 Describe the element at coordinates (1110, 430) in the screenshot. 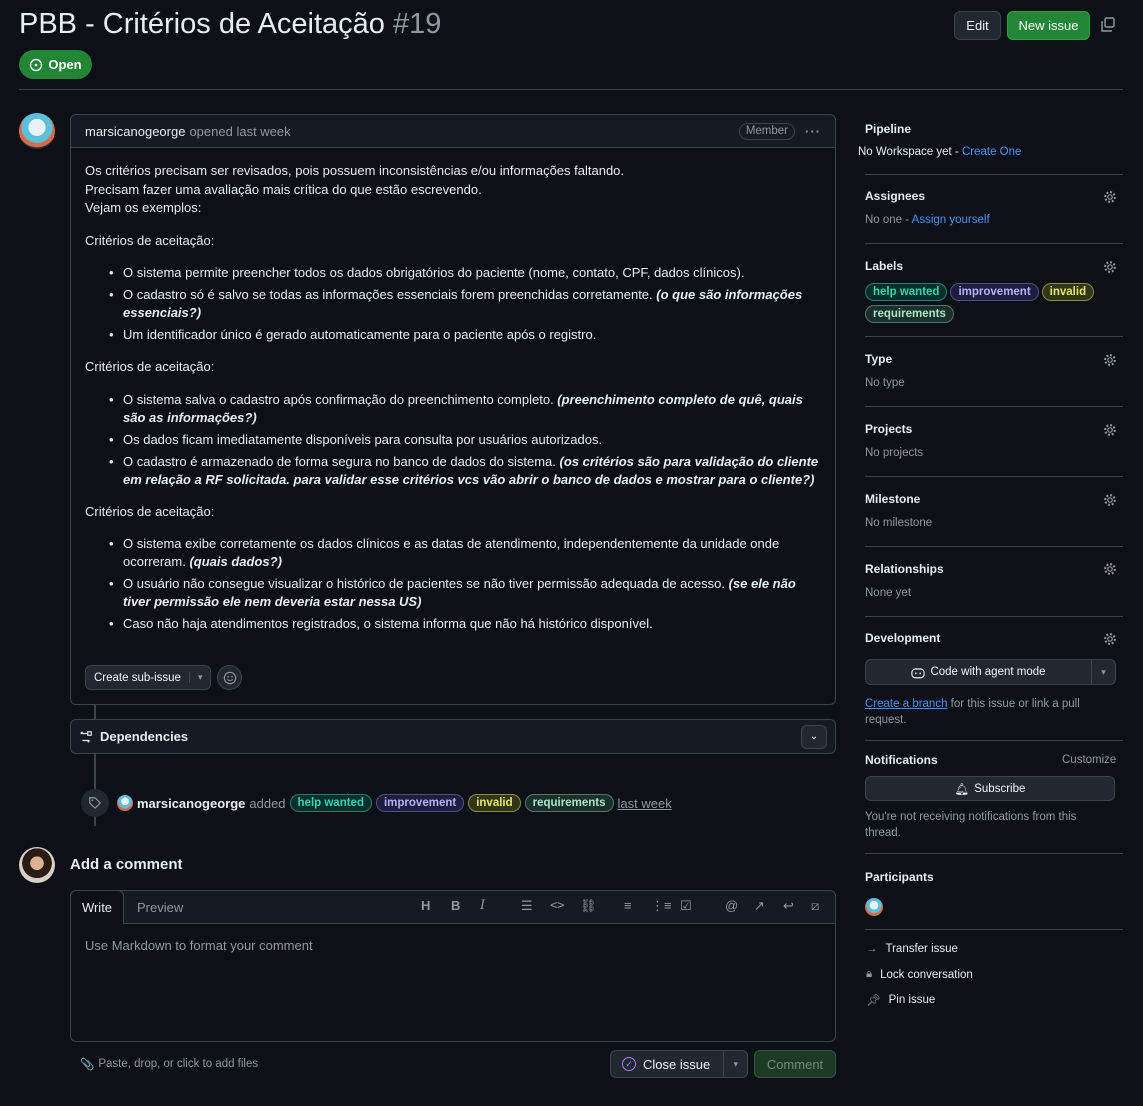

I see `projects-gear-icon` at that location.